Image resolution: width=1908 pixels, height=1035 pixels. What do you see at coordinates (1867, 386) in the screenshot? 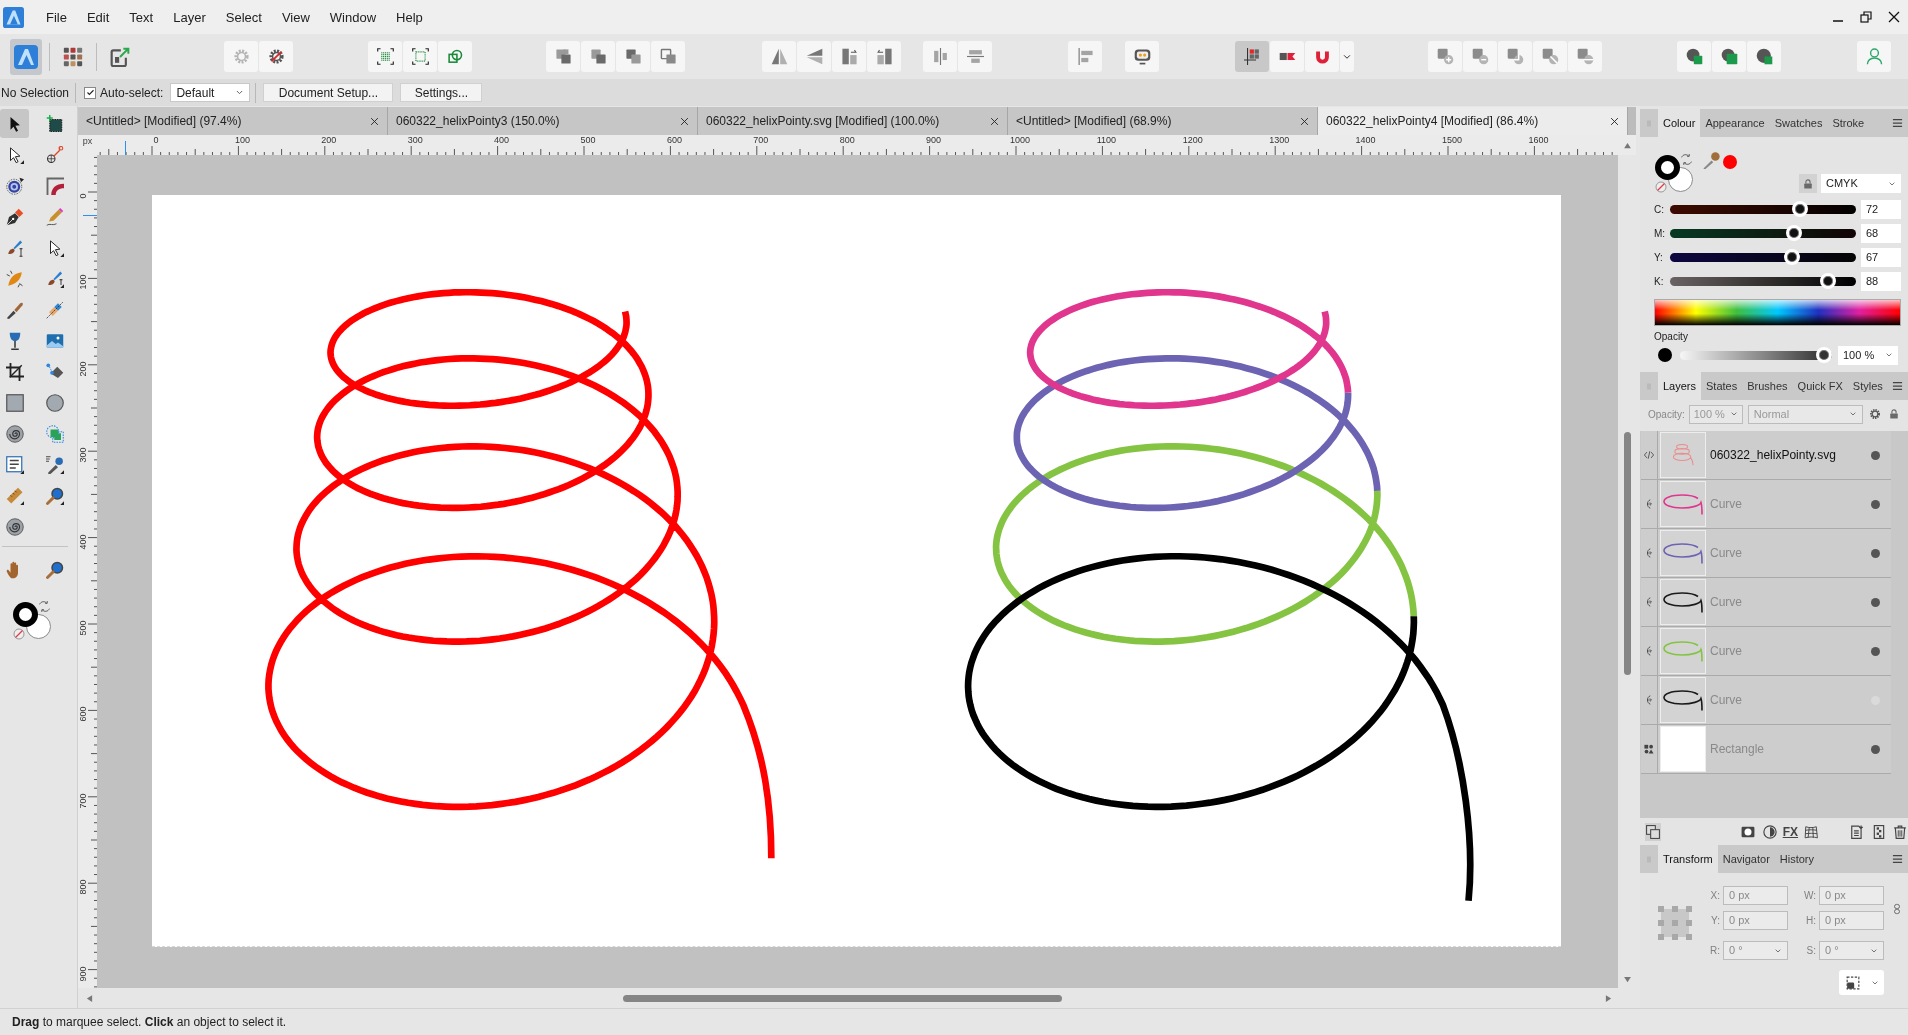
I see `panel-tab: Styles` at bounding box center [1867, 386].